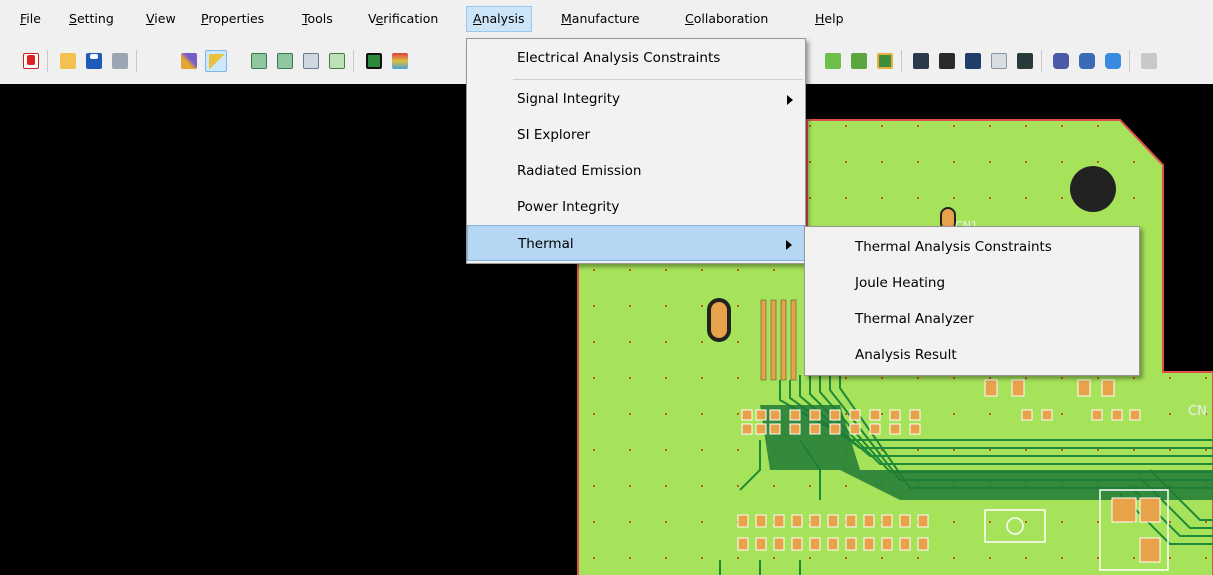 The height and width of the screenshot is (575, 1213). What do you see at coordinates (636, 171) in the screenshot?
I see `menu-item-radiated-emission: Radiated Emission` at bounding box center [636, 171].